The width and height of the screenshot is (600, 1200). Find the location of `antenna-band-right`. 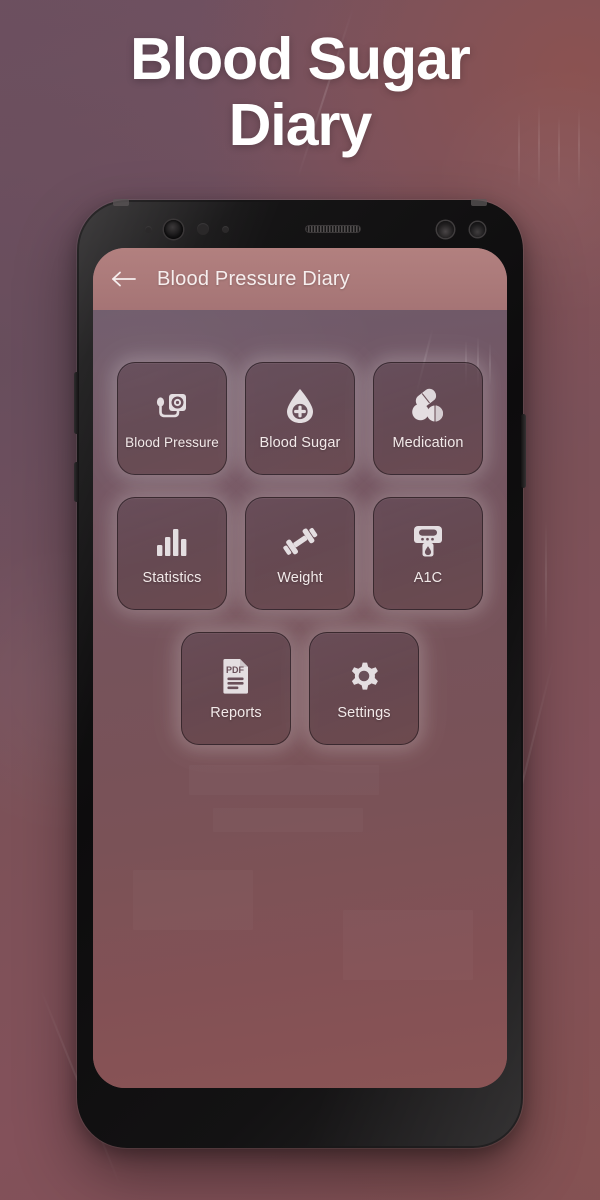

antenna-band-right is located at coordinates (479, 202).